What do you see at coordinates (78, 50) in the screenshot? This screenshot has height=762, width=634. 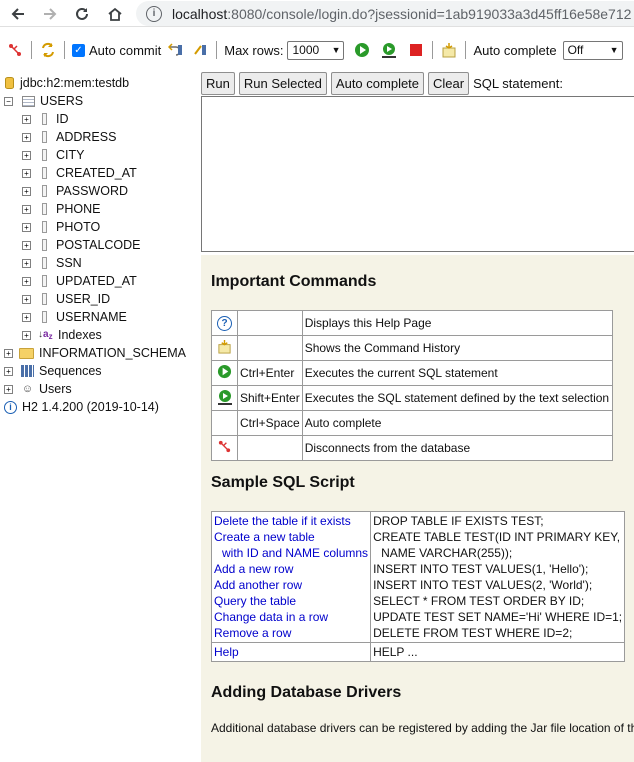 I see `auto-commit-checkbox: ✓` at bounding box center [78, 50].